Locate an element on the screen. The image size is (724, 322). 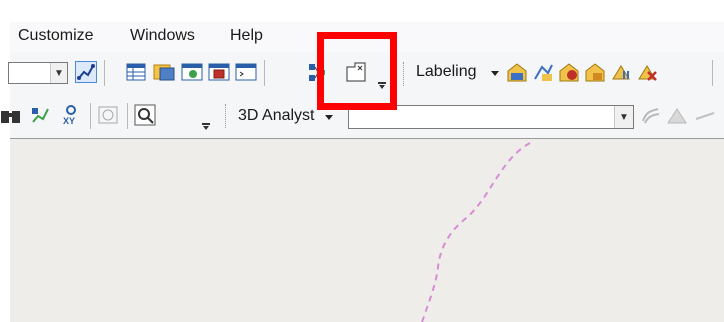
contour-icon is located at coordinates (651, 116).